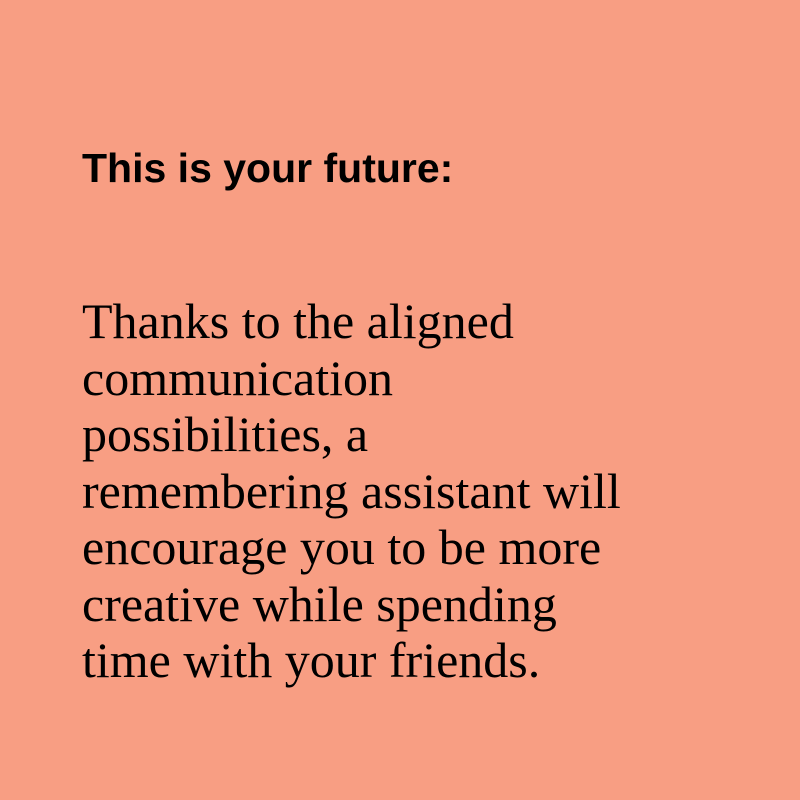 Image resolution: width=800 pixels, height=800 pixels. I want to click on body-line: time with your friends., so click(311, 660).